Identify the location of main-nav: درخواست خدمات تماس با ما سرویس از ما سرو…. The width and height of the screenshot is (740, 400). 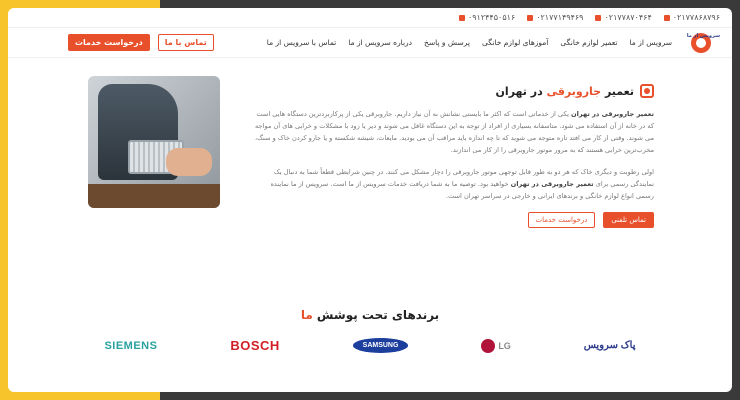
(370, 43).